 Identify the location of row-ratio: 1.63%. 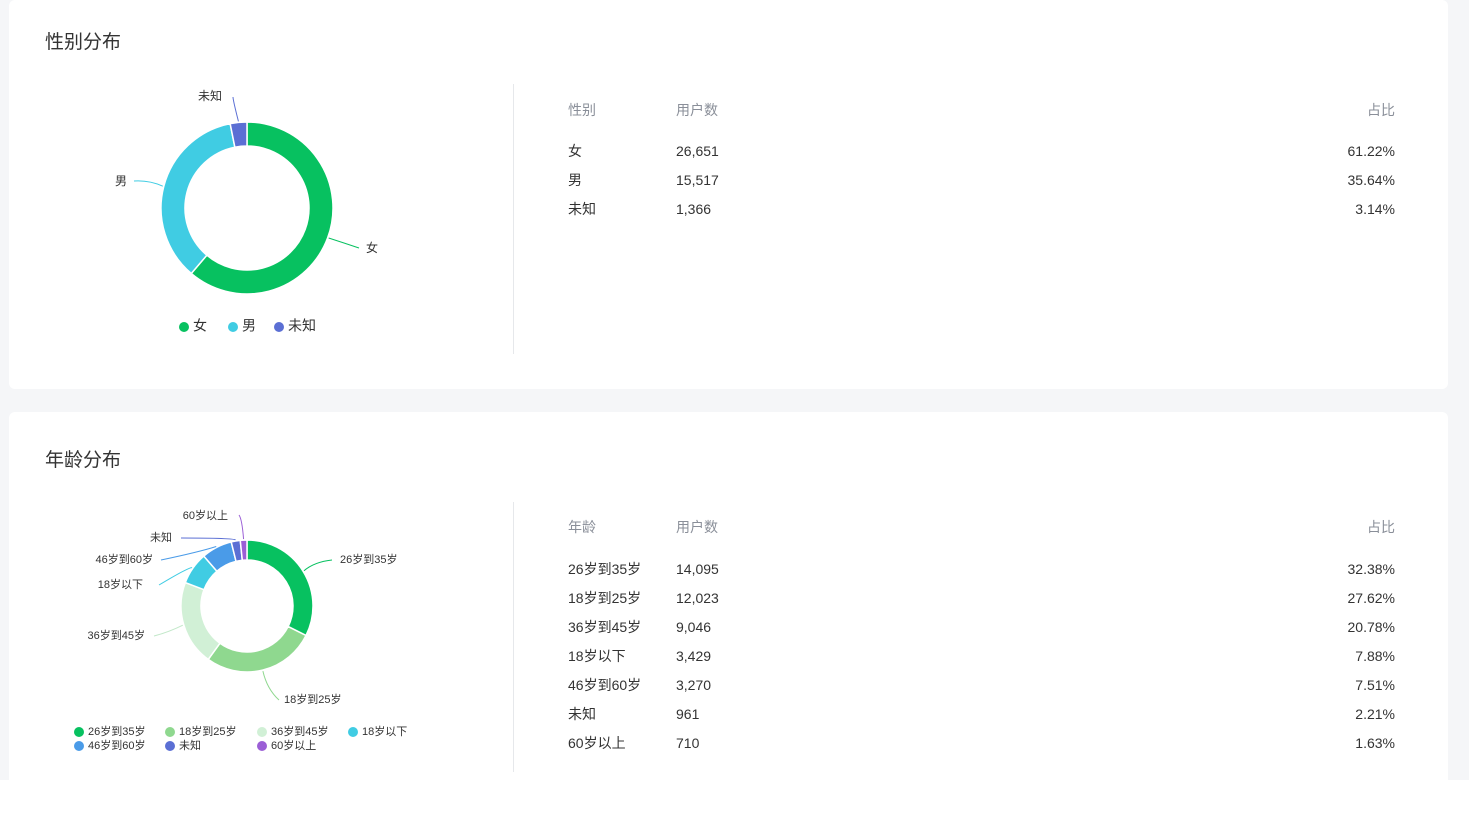
(1375, 743).